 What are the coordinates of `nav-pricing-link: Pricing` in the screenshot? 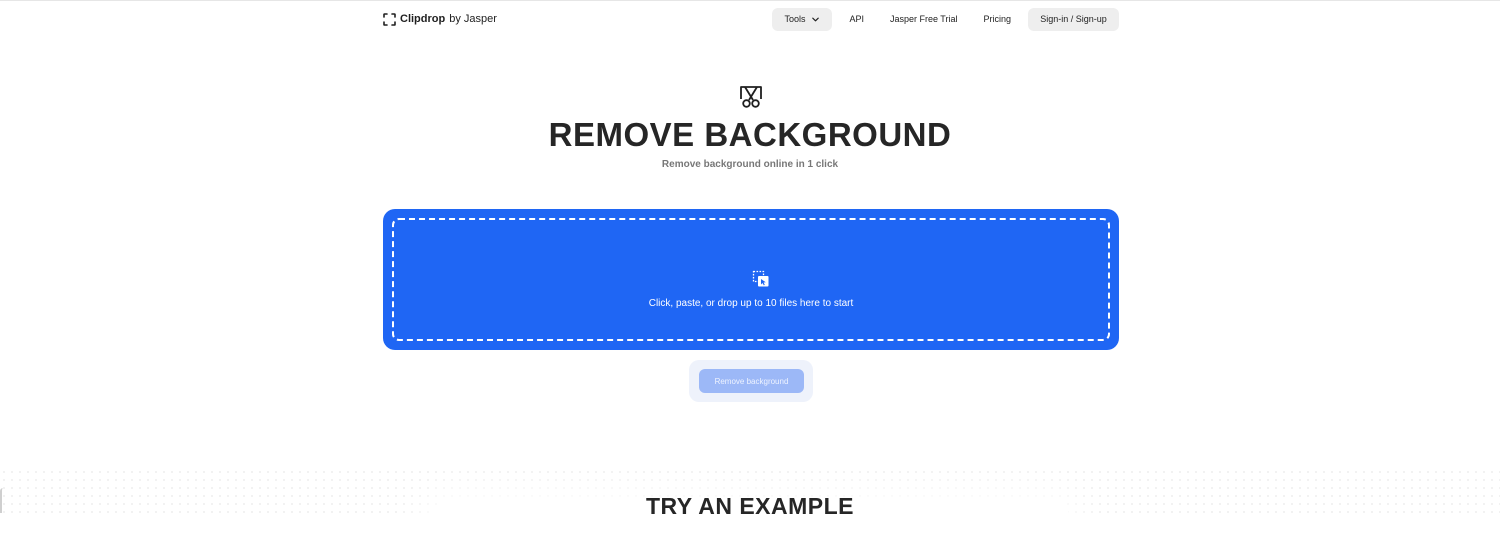 It's located at (997, 19).